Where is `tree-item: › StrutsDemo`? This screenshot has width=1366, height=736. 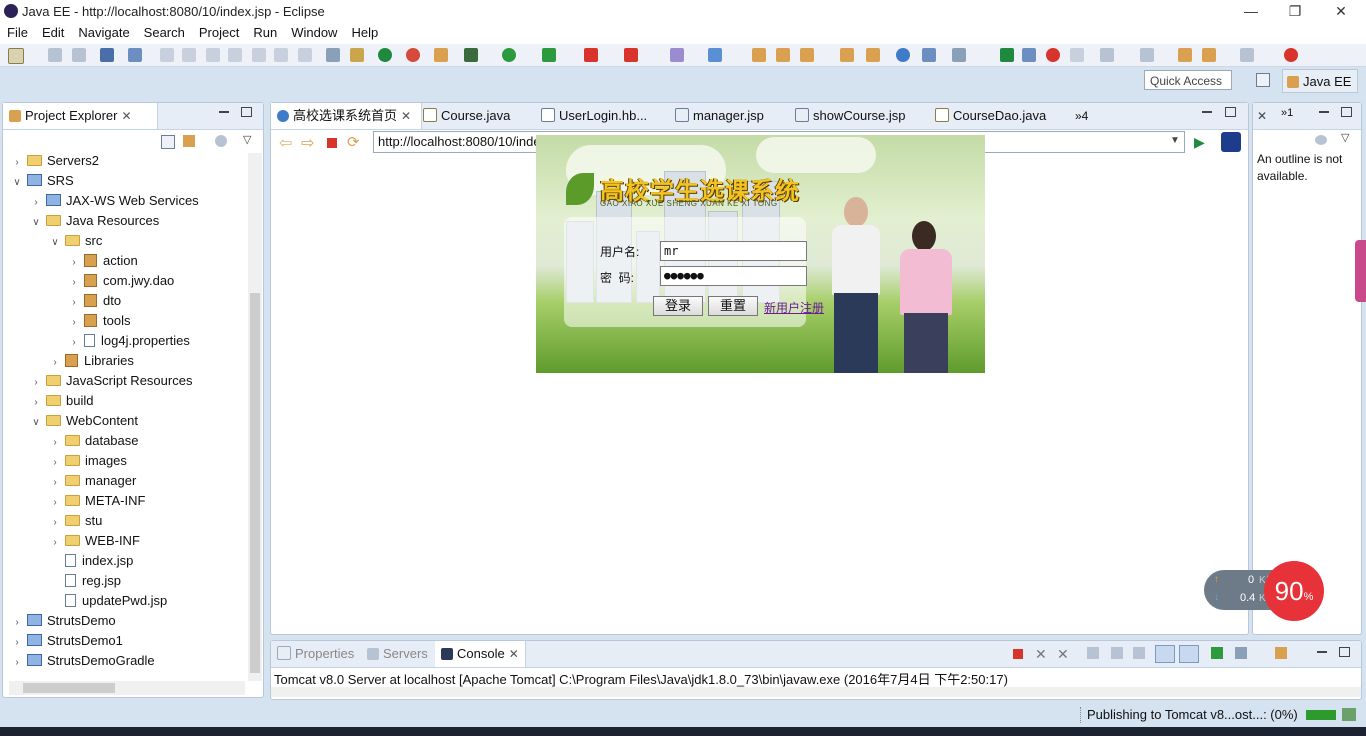 tree-item: › StrutsDemo is located at coordinates (63, 621).